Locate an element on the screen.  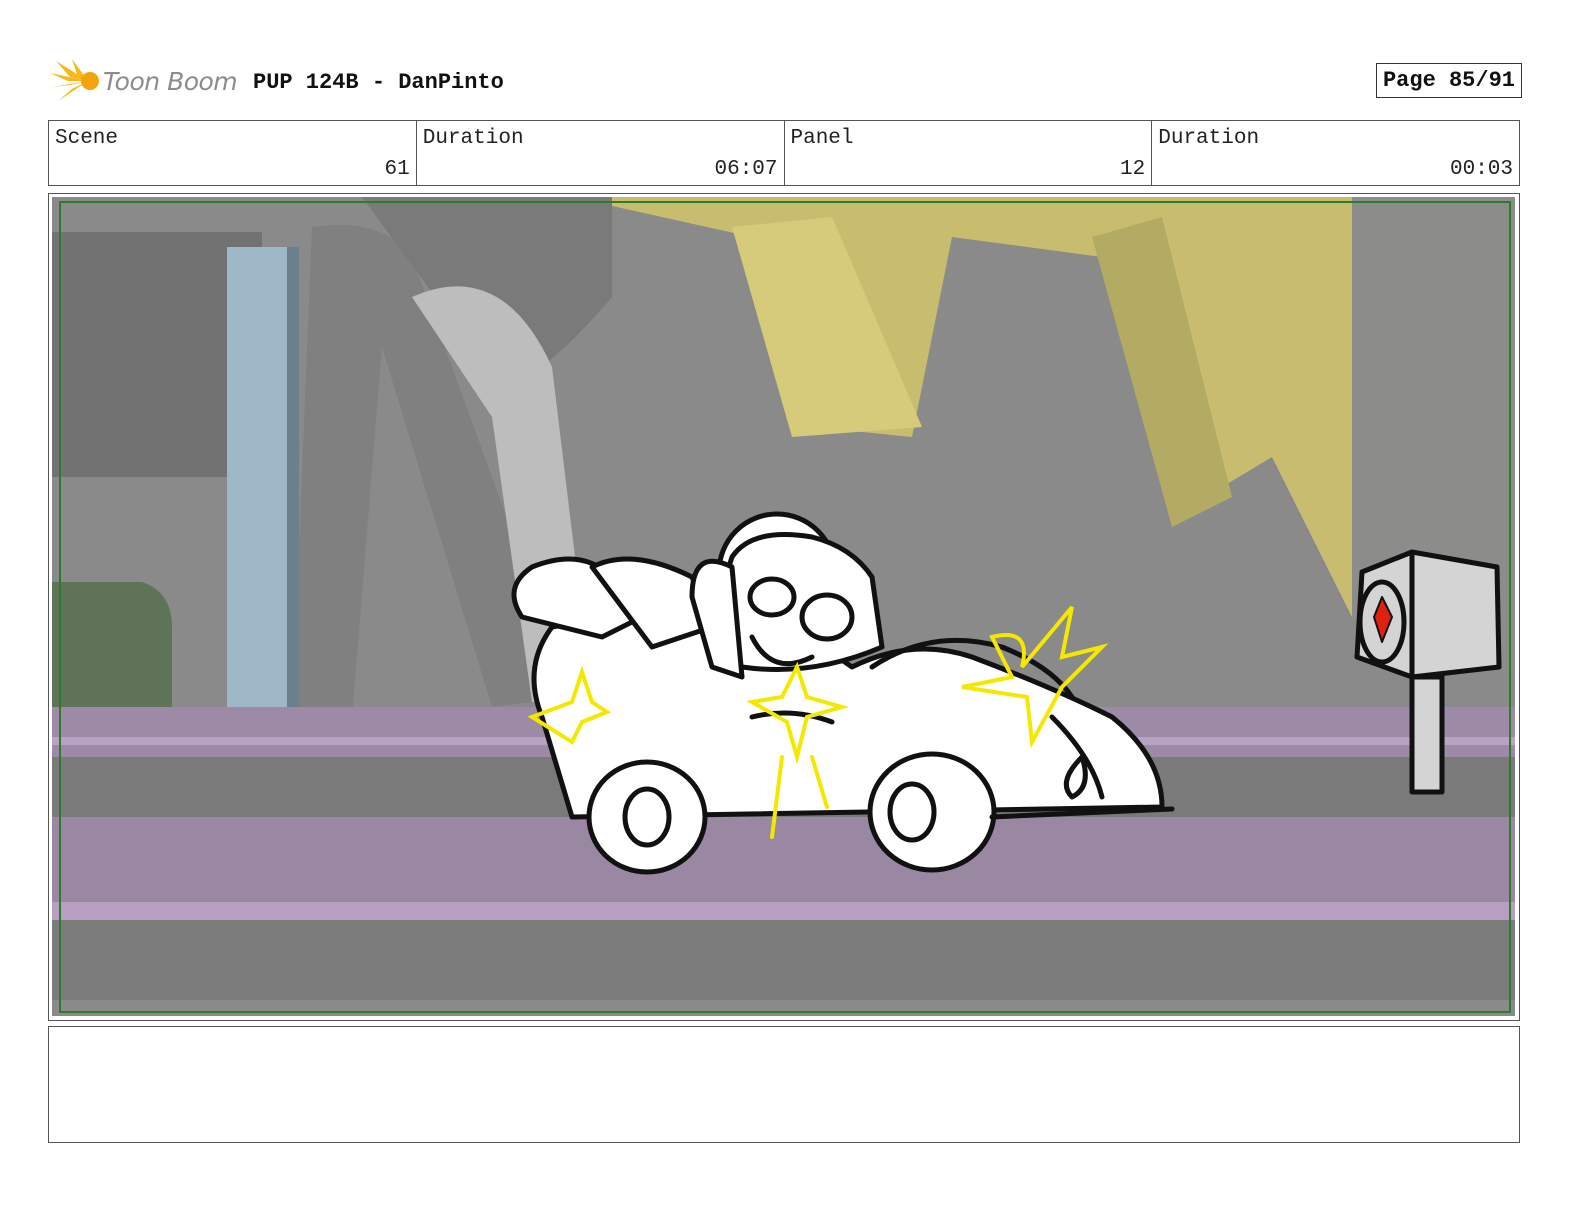
page-header: Toon Boom PUP 124B - DanPinto Page 85/91 is located at coordinates (785, 80).